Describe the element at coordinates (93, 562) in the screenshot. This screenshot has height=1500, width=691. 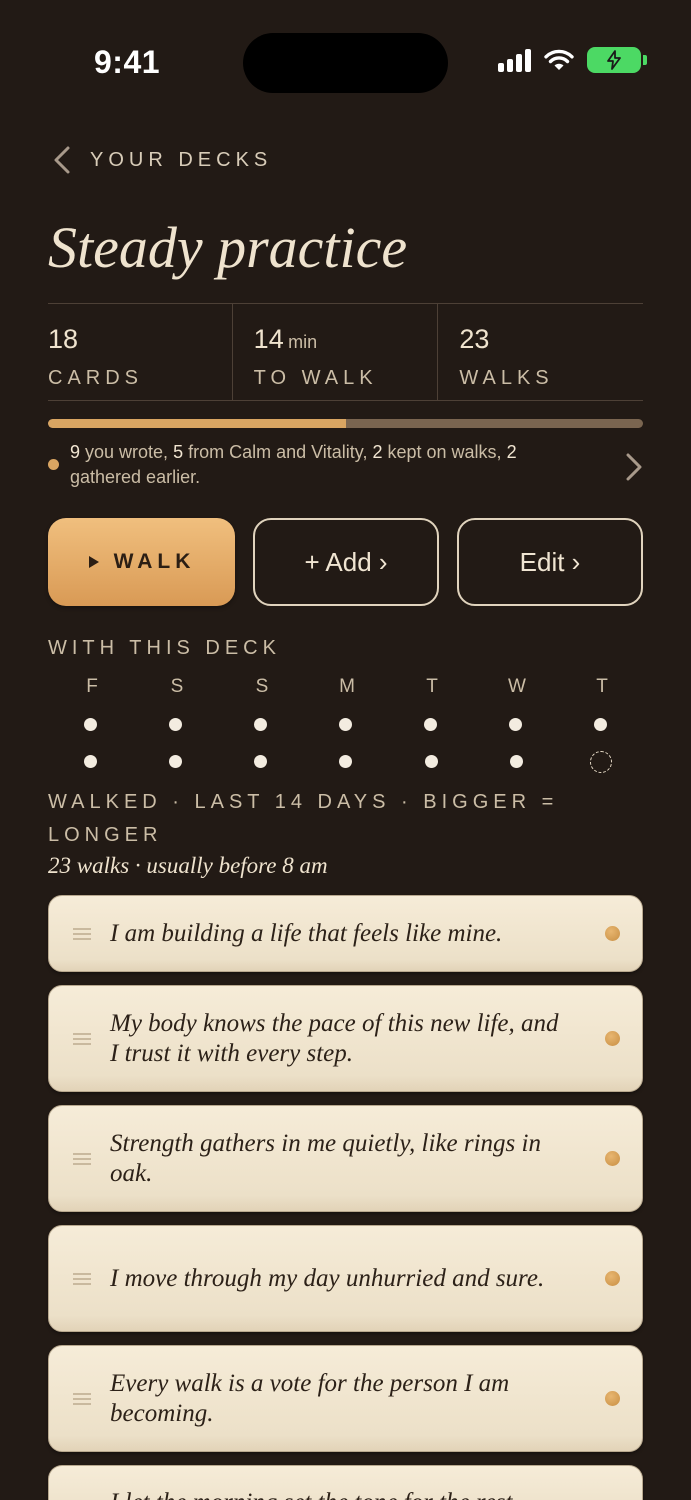
I see `play-icon` at that location.